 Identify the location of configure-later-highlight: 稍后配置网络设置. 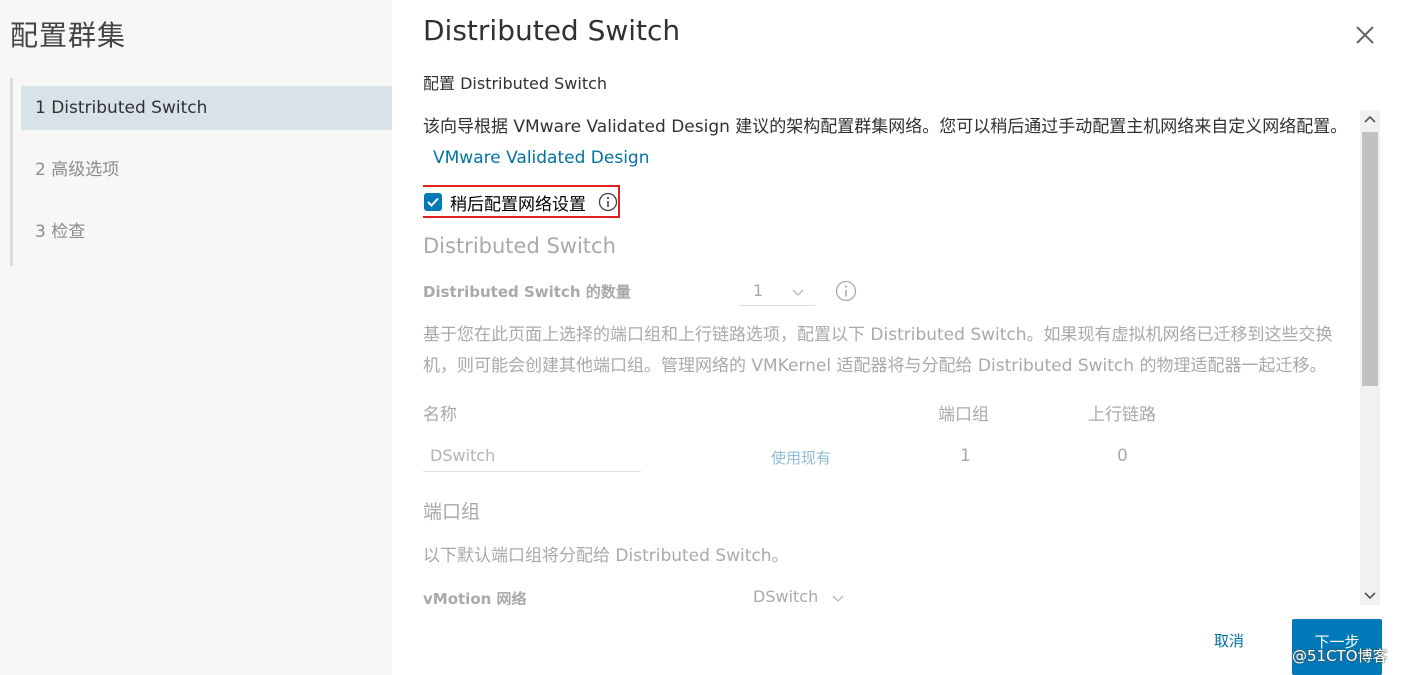
(521, 201).